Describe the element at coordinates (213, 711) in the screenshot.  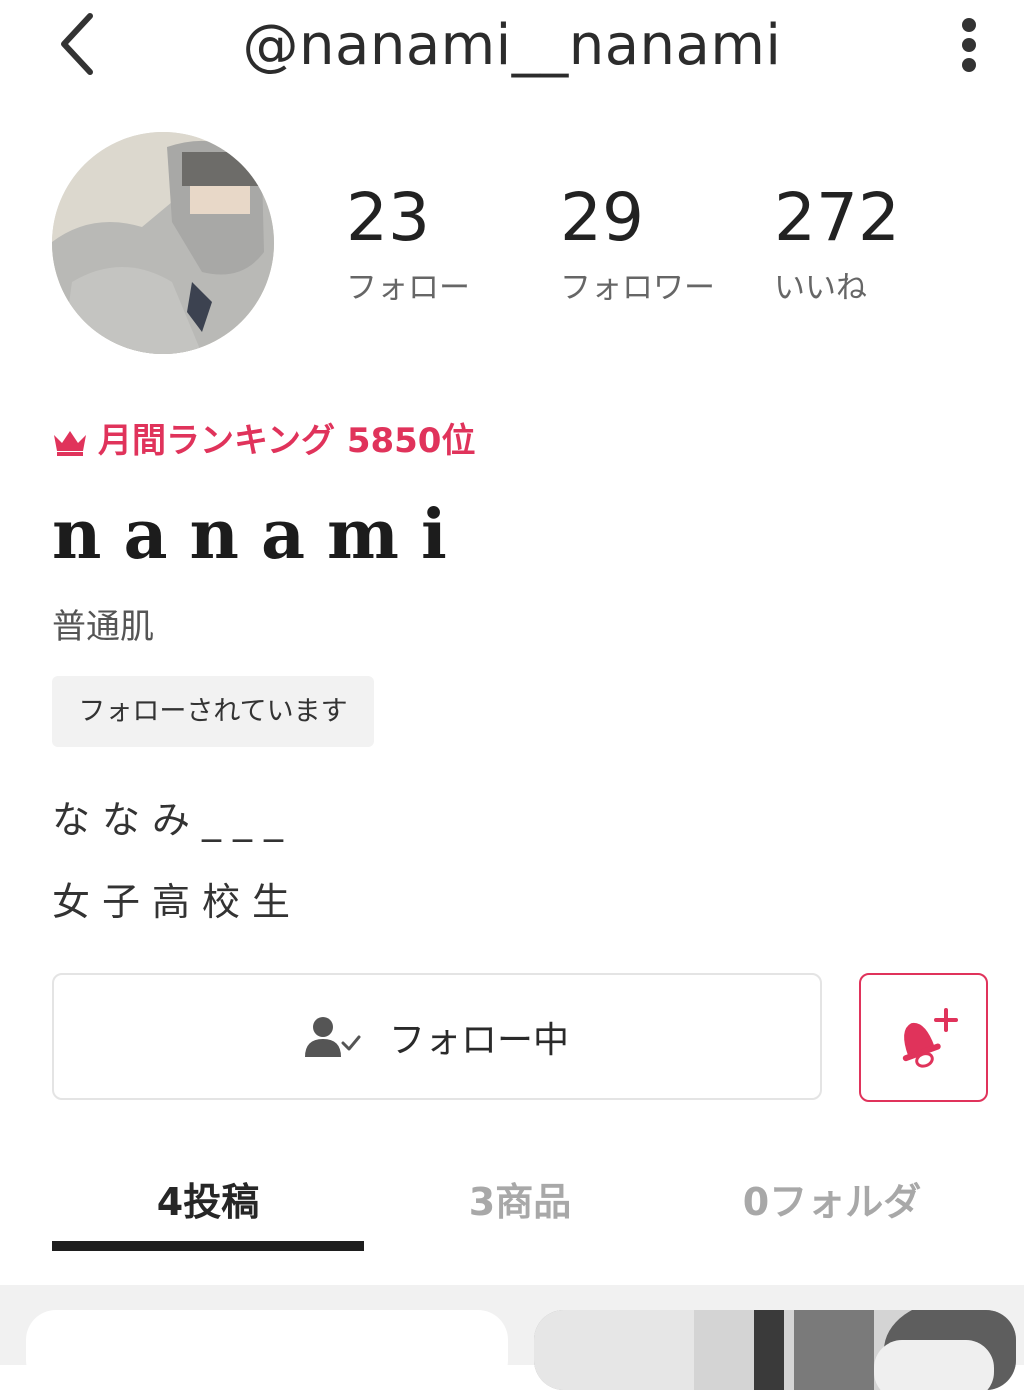
I see `follows-you-badge: フォローされています` at that location.